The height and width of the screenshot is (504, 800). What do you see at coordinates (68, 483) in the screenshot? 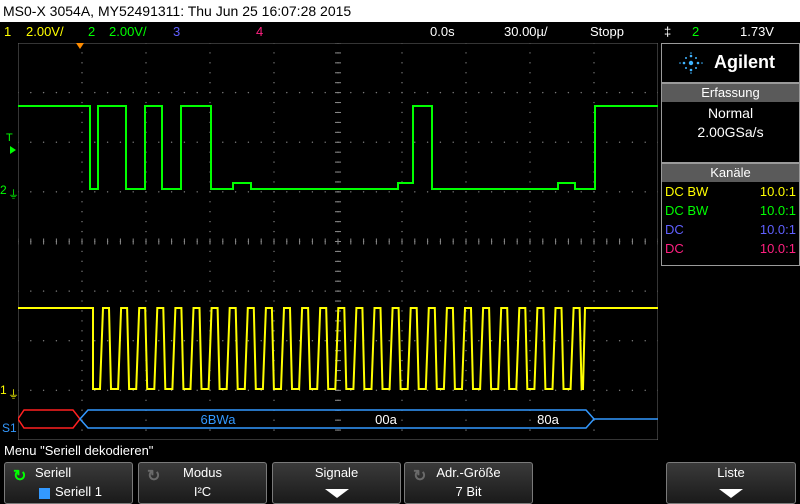
I see `softkey-serial: ↻ Seriell Seriell 1` at bounding box center [68, 483].